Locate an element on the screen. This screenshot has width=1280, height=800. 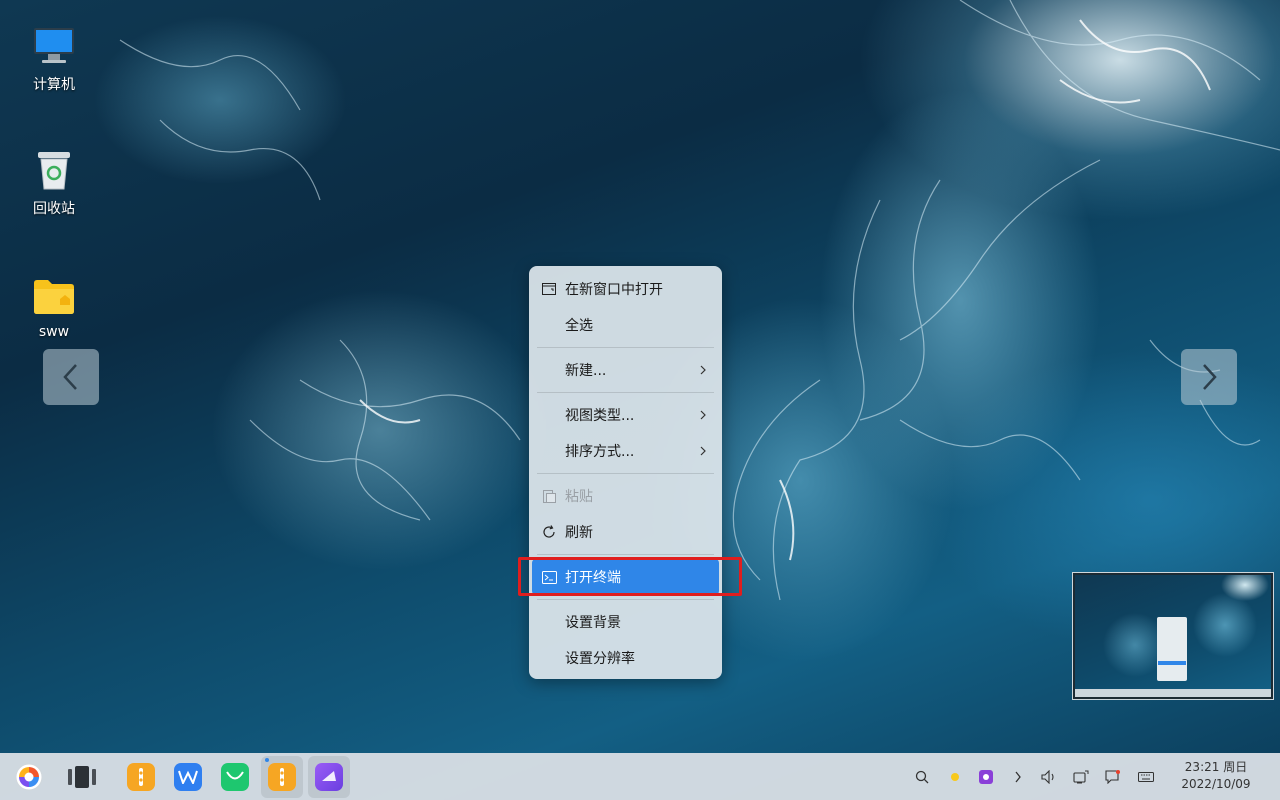
start-menu-icon is located at coordinates (29, 777).